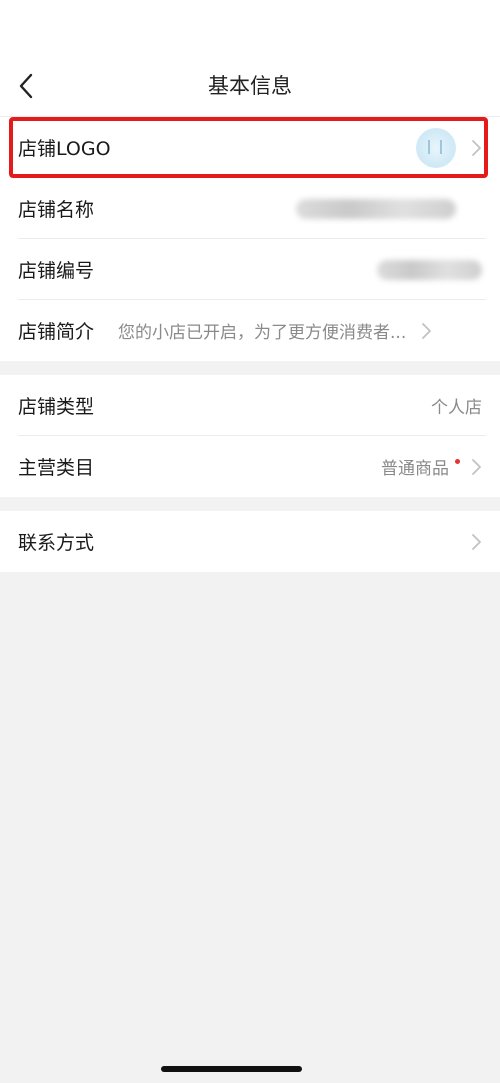 Image resolution: width=500 pixels, height=1083 pixels. I want to click on shop-number-row: 店铺编号, so click(250, 269).